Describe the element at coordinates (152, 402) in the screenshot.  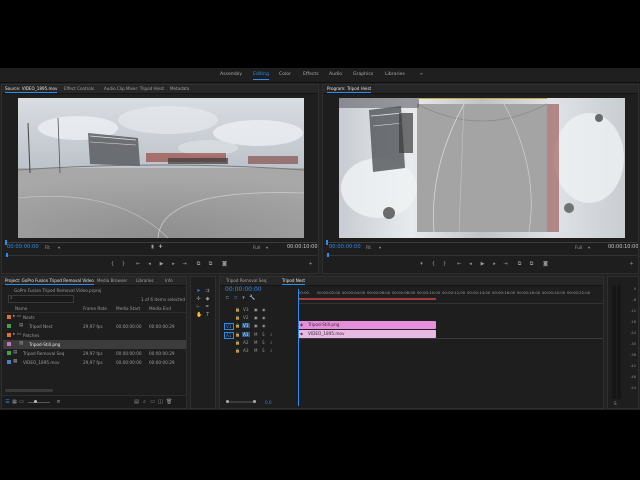
I see `new-bin-icon: ▭` at that location.